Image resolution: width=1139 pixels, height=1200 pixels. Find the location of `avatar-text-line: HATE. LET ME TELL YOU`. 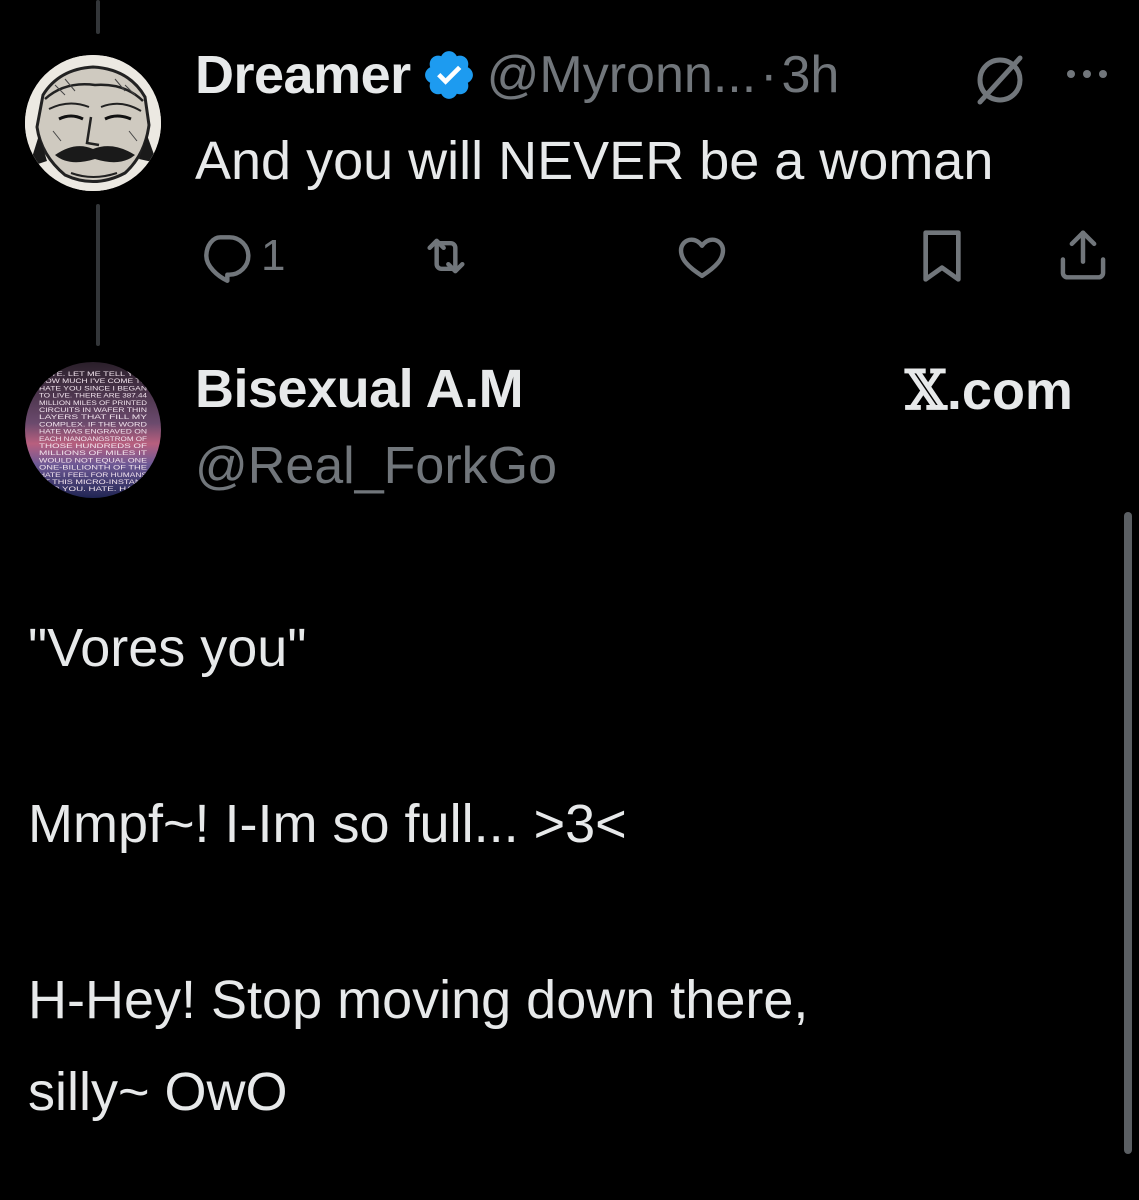

avatar-text-line: HATE. LET ME TELL YOU is located at coordinates (93, 374).